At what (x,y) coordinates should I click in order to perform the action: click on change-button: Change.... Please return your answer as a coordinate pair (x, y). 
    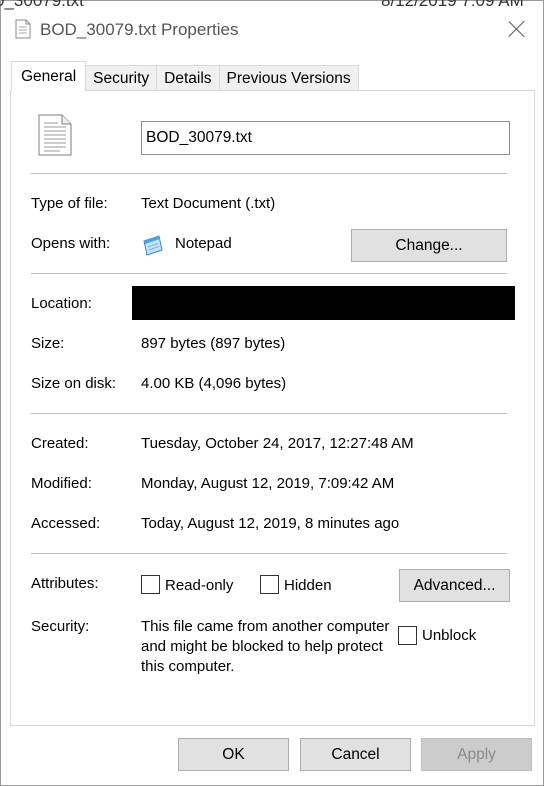
    Looking at the image, I should click on (429, 245).